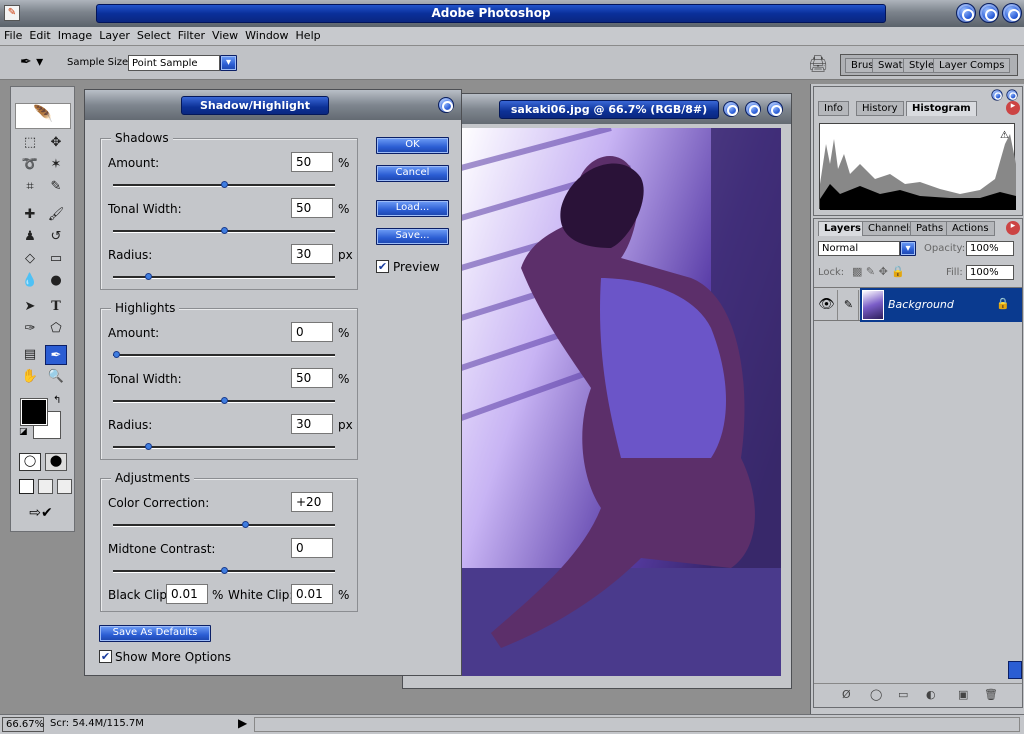 This screenshot has height=734, width=1024. I want to click on dodge-tool-icon: ●, so click(56, 281).